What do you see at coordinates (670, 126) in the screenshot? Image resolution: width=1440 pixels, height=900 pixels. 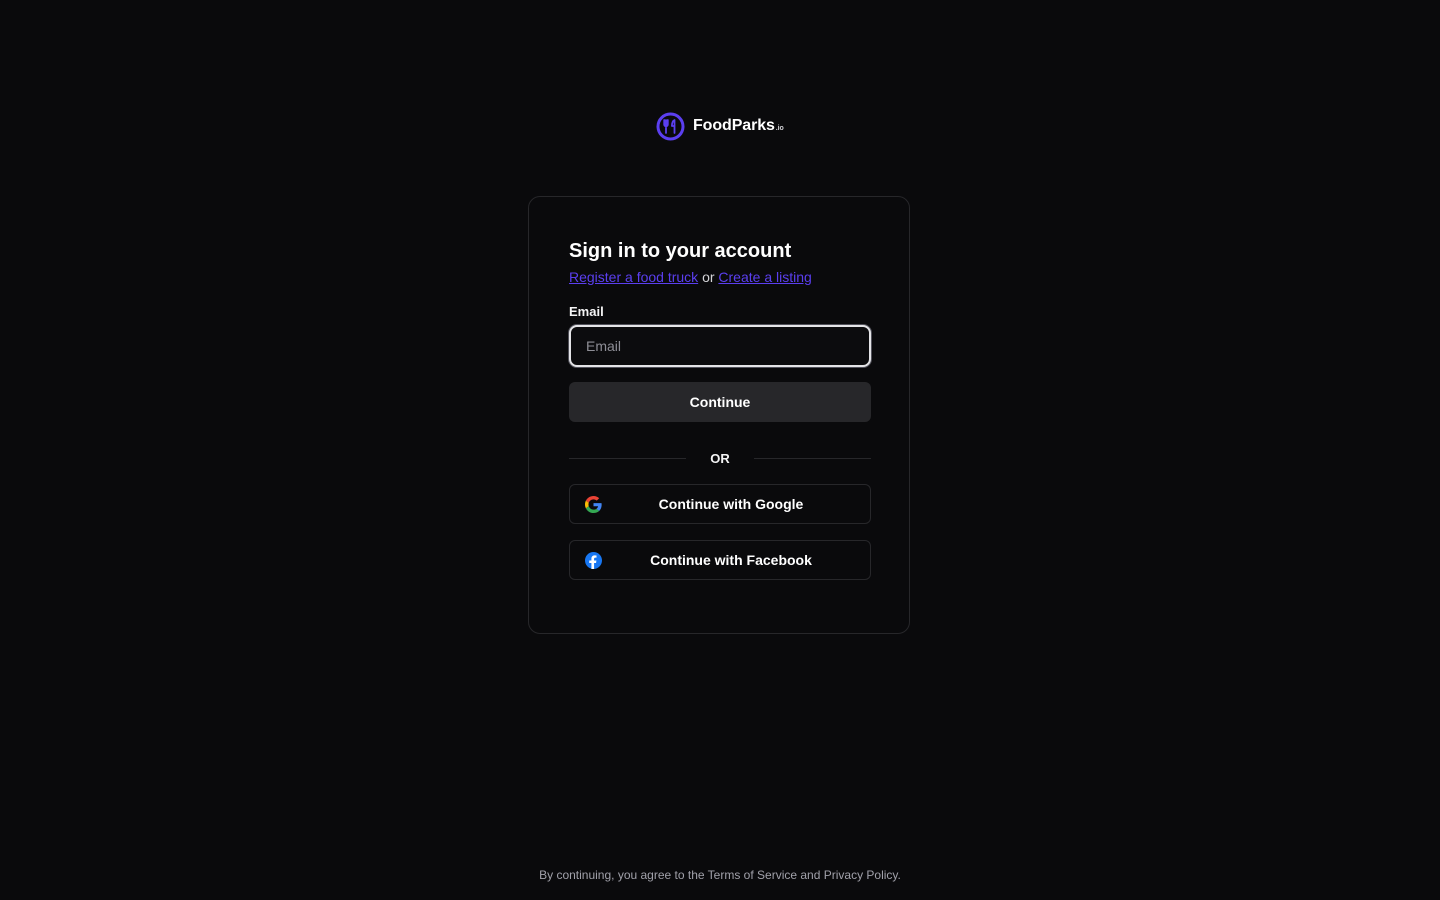 I see `fork-knife-icon` at bounding box center [670, 126].